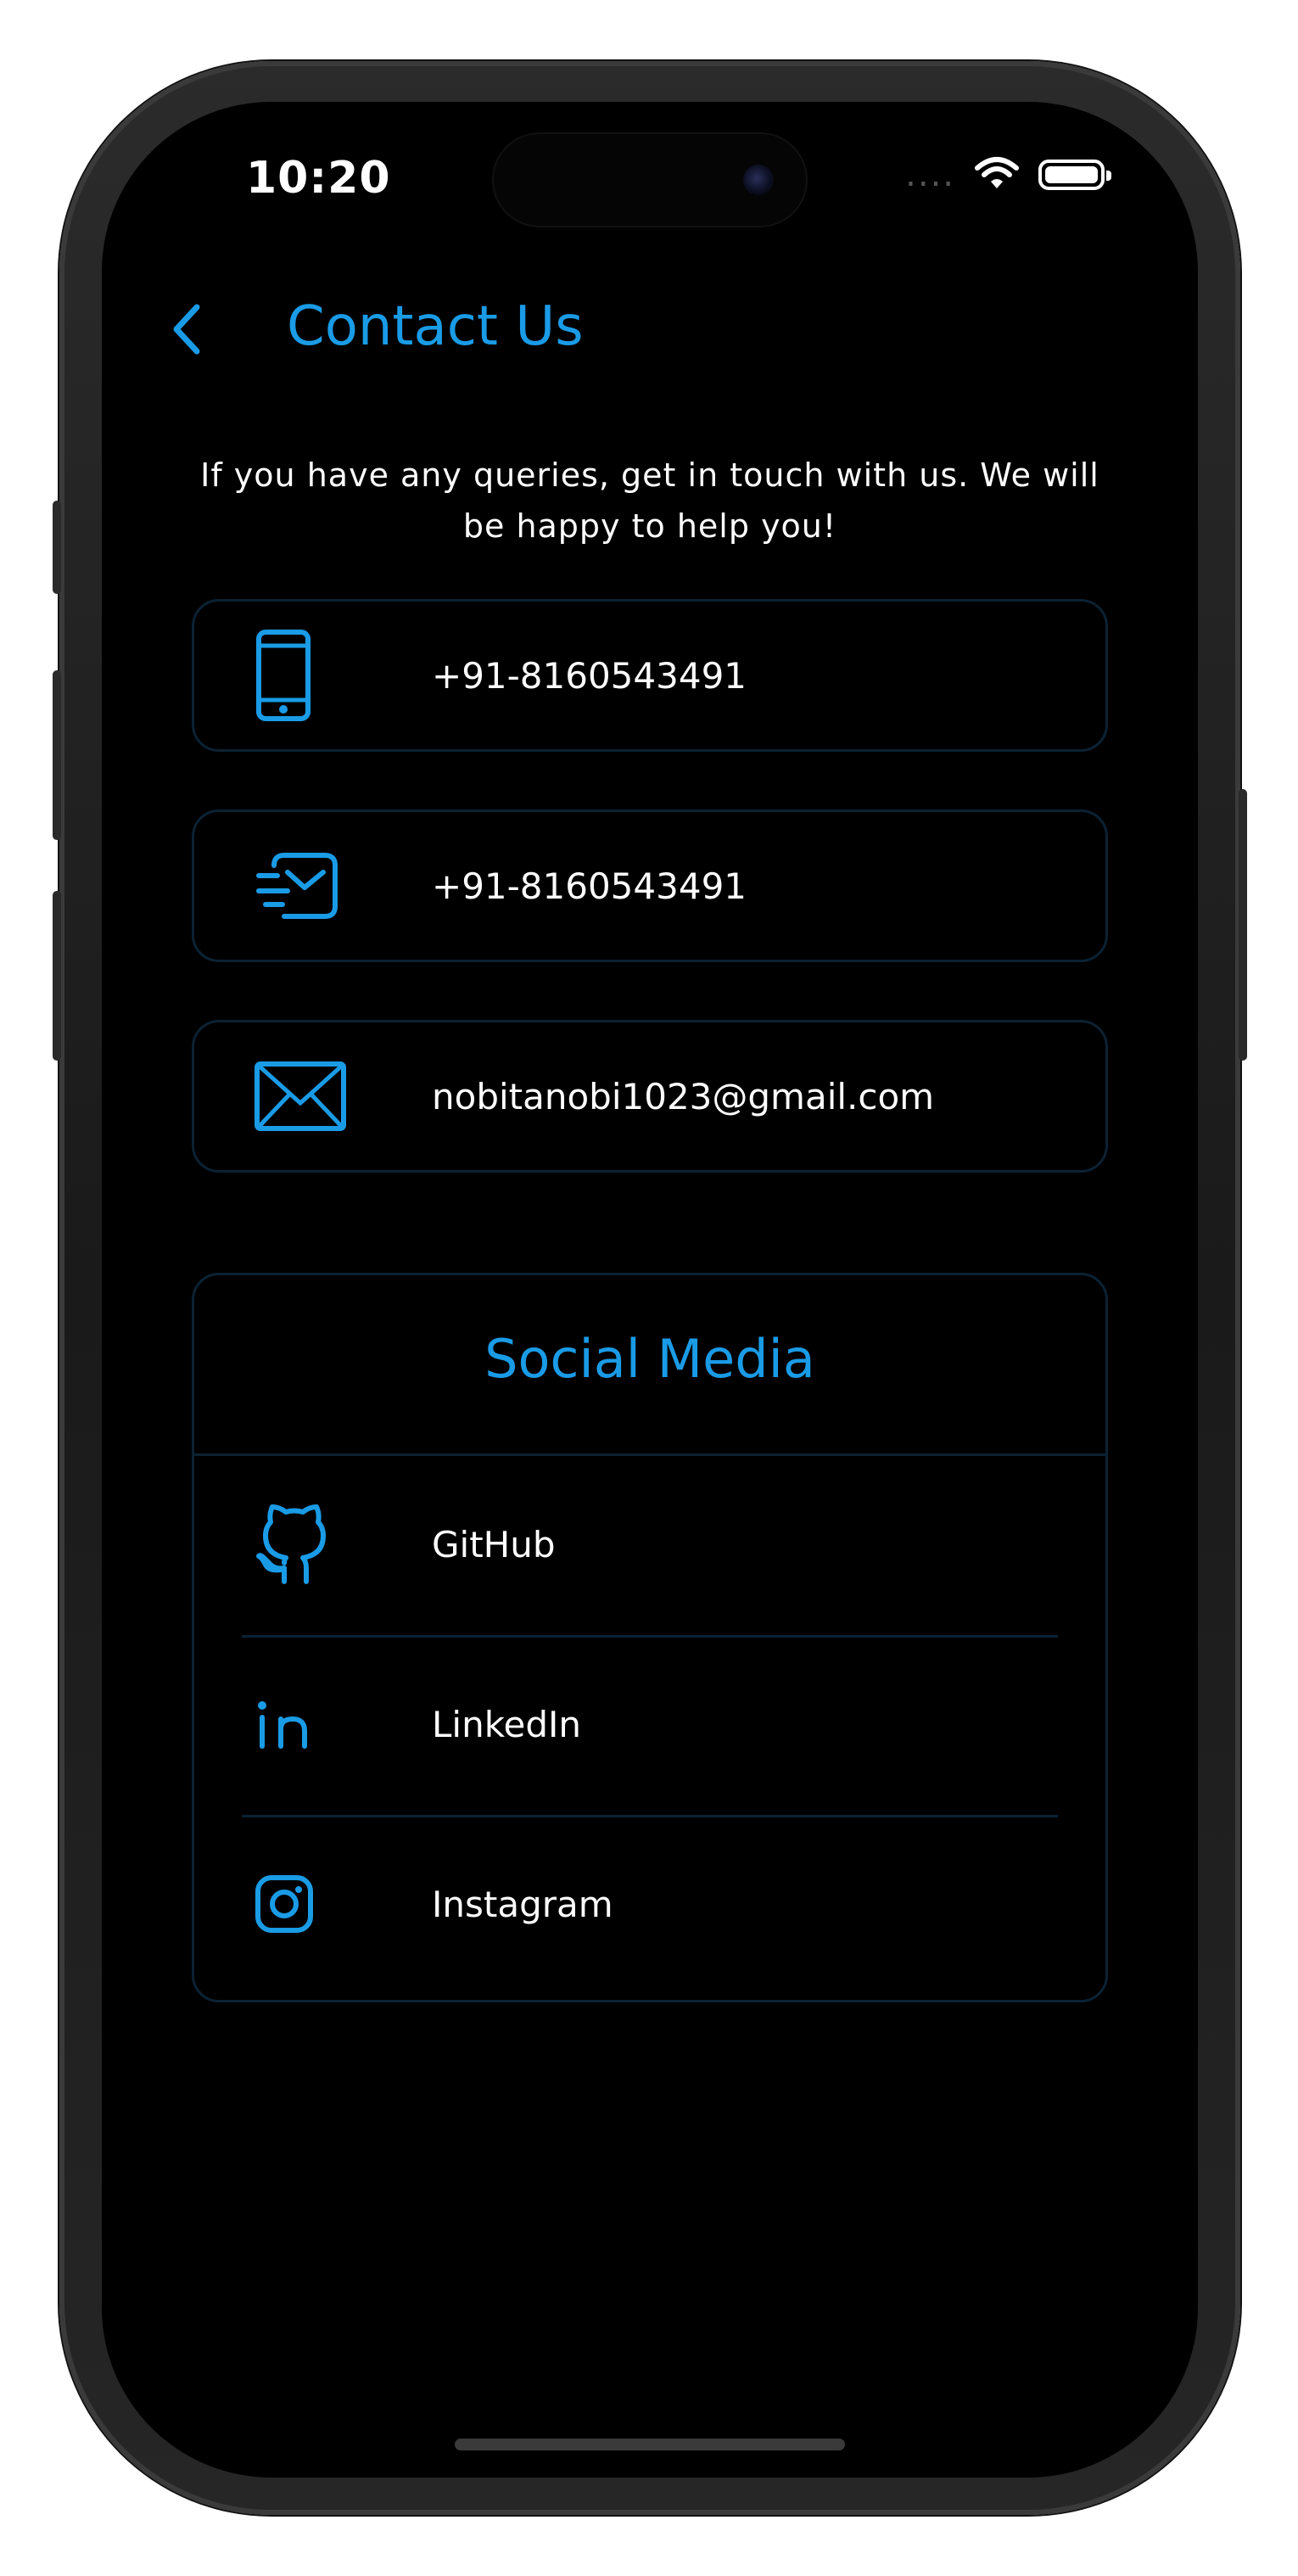  I want to click on status-time: 10:20, so click(318, 178).